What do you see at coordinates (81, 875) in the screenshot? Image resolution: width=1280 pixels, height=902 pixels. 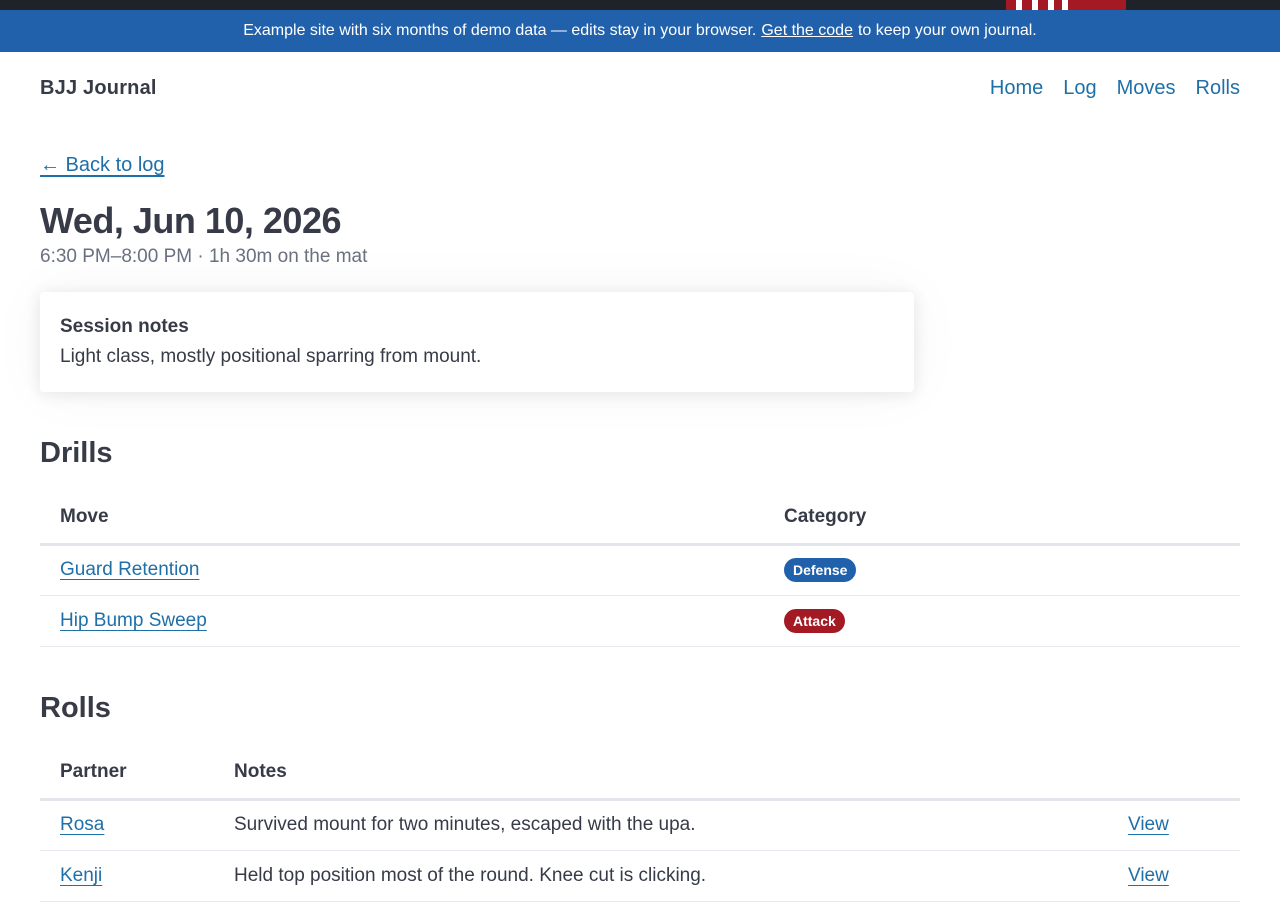 I see `partner-link-kenji: Kenji` at bounding box center [81, 875].